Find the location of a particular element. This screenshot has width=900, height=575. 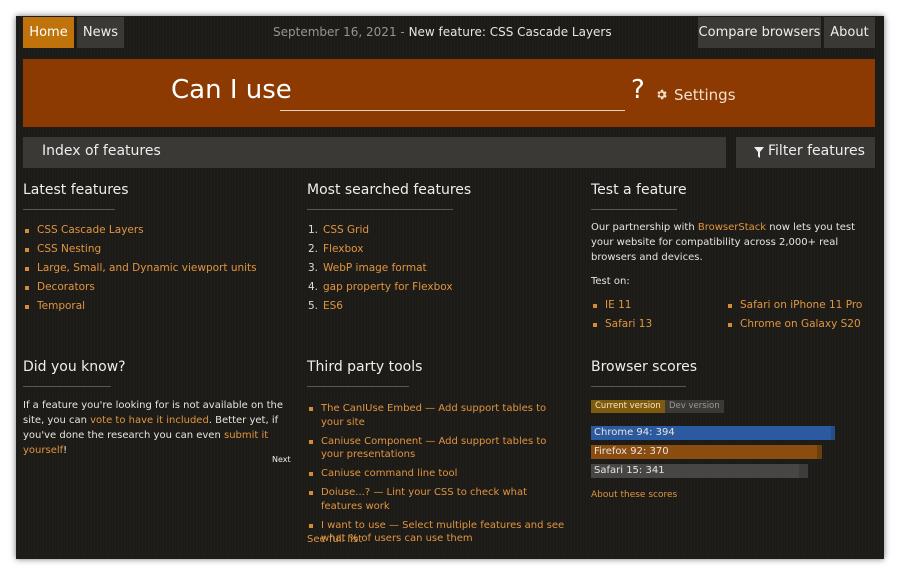

most-searched-heading: Most searched features is located at coordinates (389, 190).